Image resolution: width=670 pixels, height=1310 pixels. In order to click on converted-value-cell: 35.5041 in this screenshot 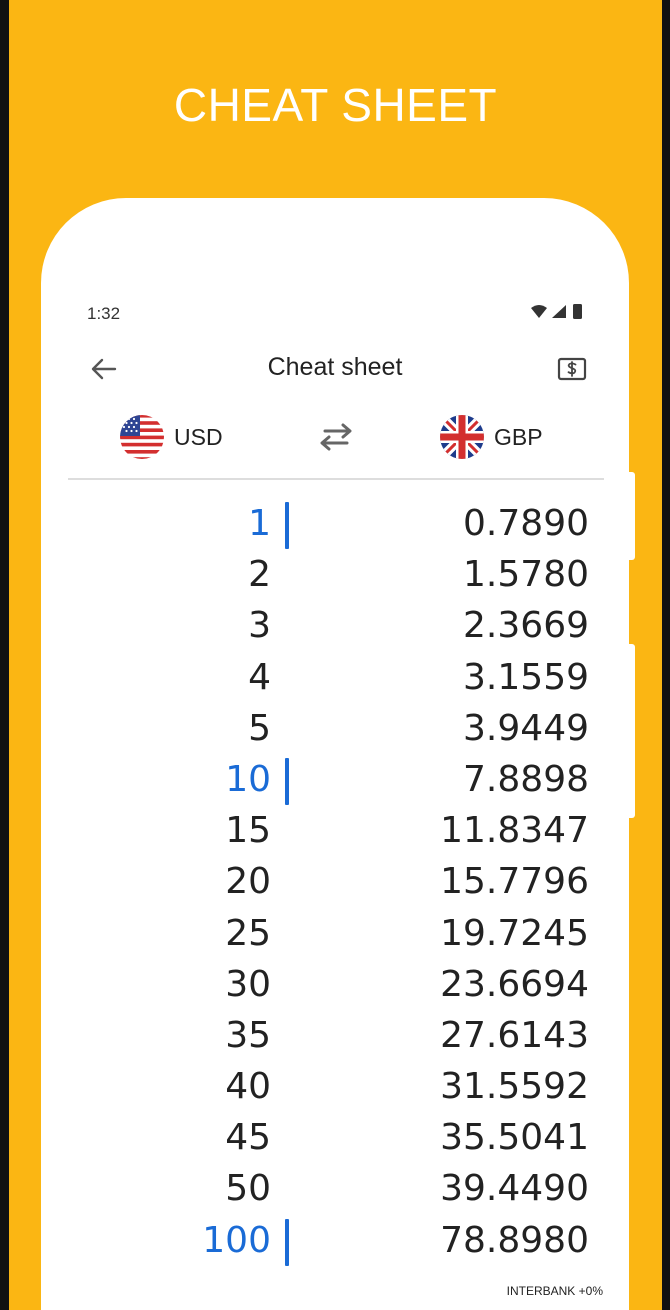, I will do `click(514, 1138)`.